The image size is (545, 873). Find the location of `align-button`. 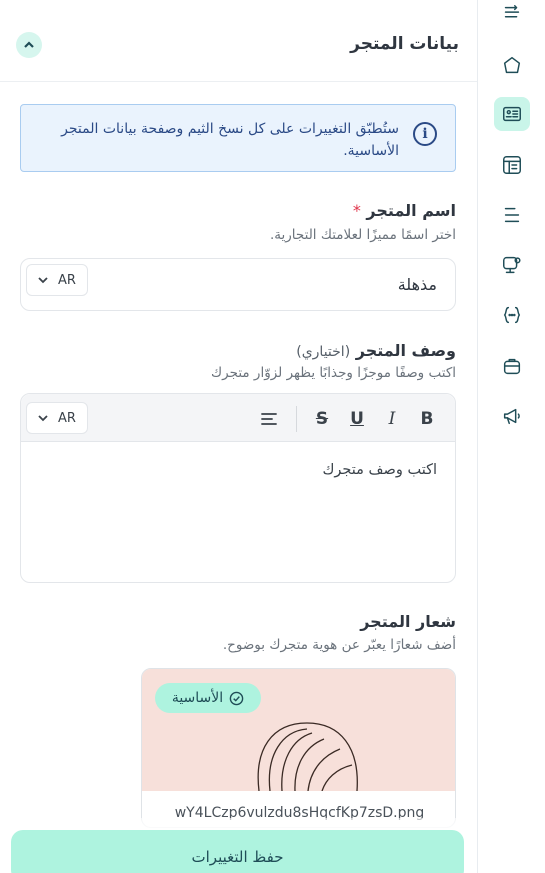

align-button is located at coordinates (269, 419).